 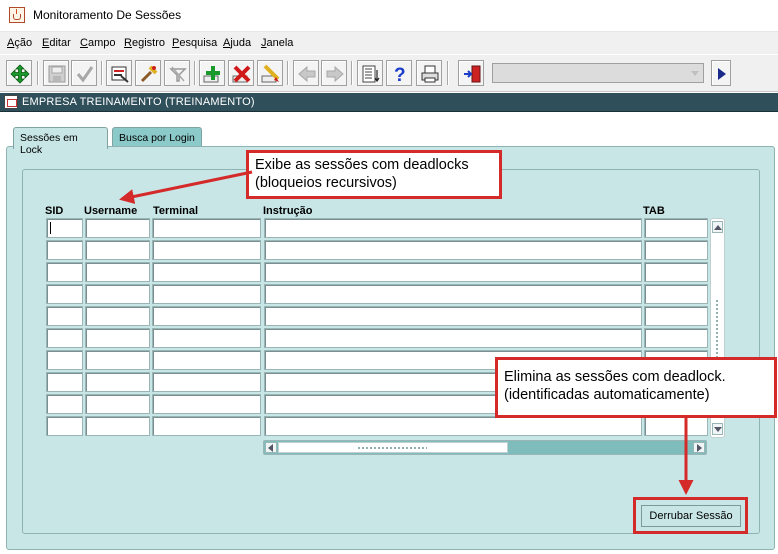 I want to click on toolbar: ?, so click(x=389, y=73).